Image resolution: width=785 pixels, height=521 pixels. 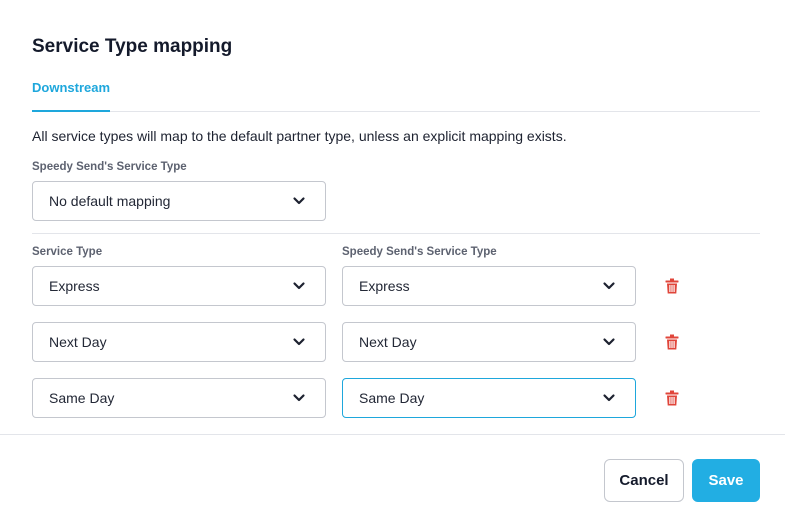 I want to click on default-mapping-value: No default mapping, so click(x=110, y=201).